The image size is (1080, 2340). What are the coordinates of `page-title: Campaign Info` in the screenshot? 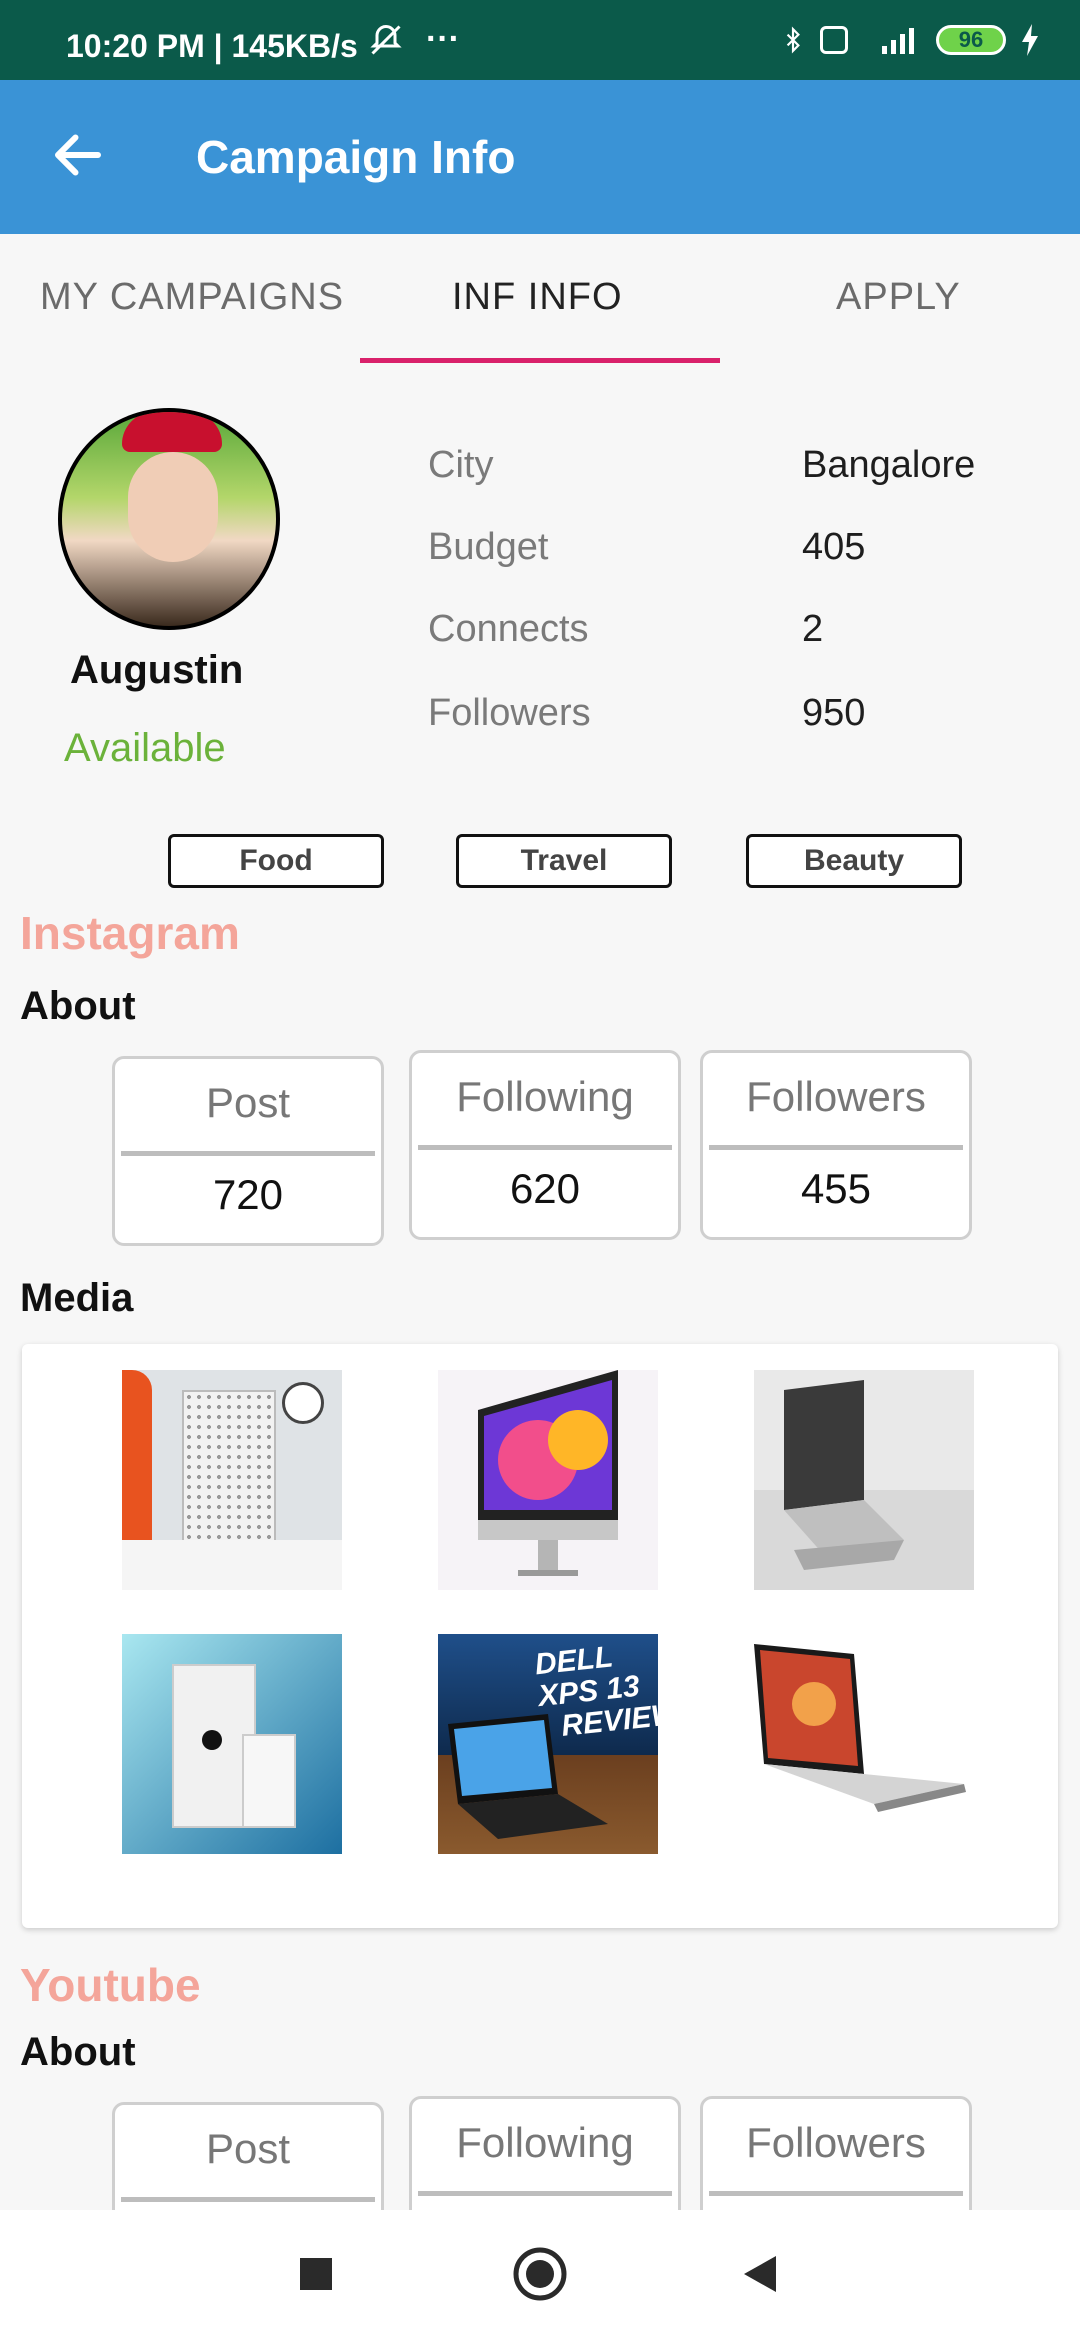 It's located at (356, 157).